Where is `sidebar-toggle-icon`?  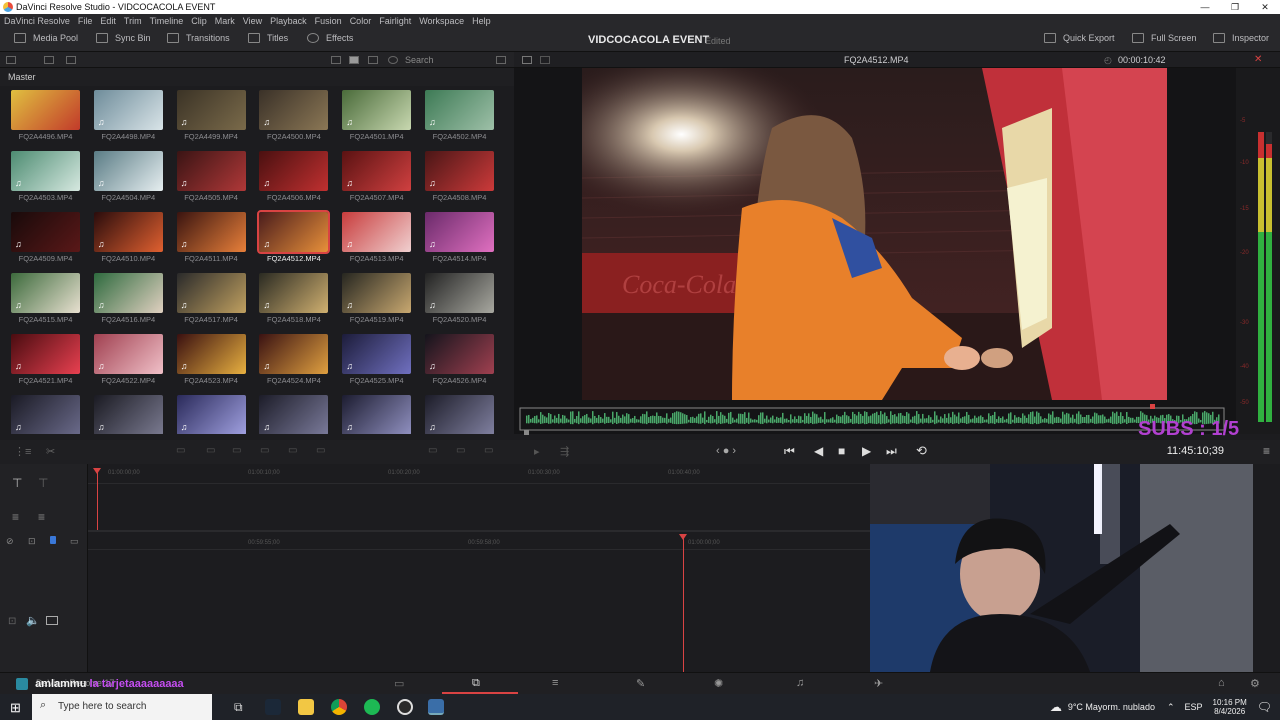 sidebar-toggle-icon is located at coordinates (11, 60).